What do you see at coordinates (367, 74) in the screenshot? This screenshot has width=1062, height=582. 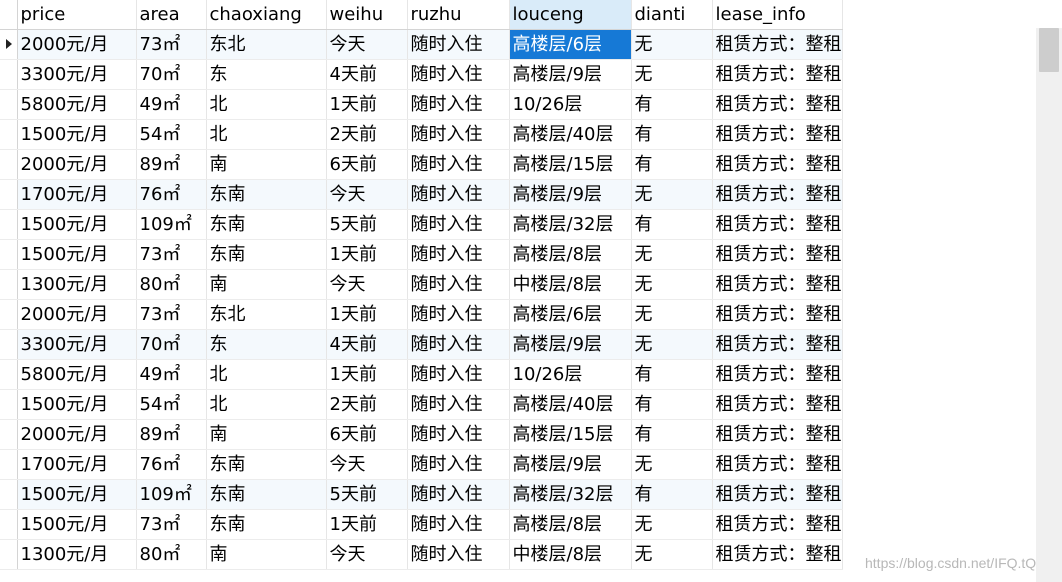 I see `cell-weihu: 4天前` at bounding box center [367, 74].